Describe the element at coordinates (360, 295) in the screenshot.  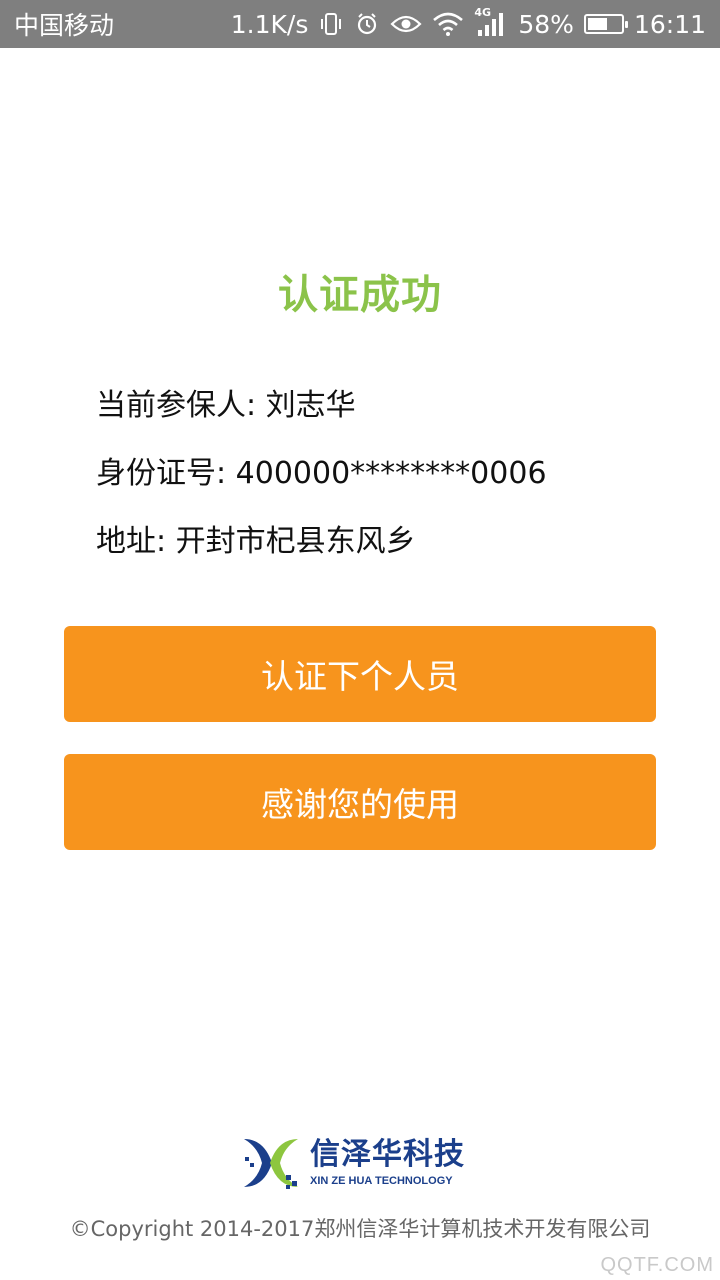
I see `auth-success-title: 认证成功` at that location.